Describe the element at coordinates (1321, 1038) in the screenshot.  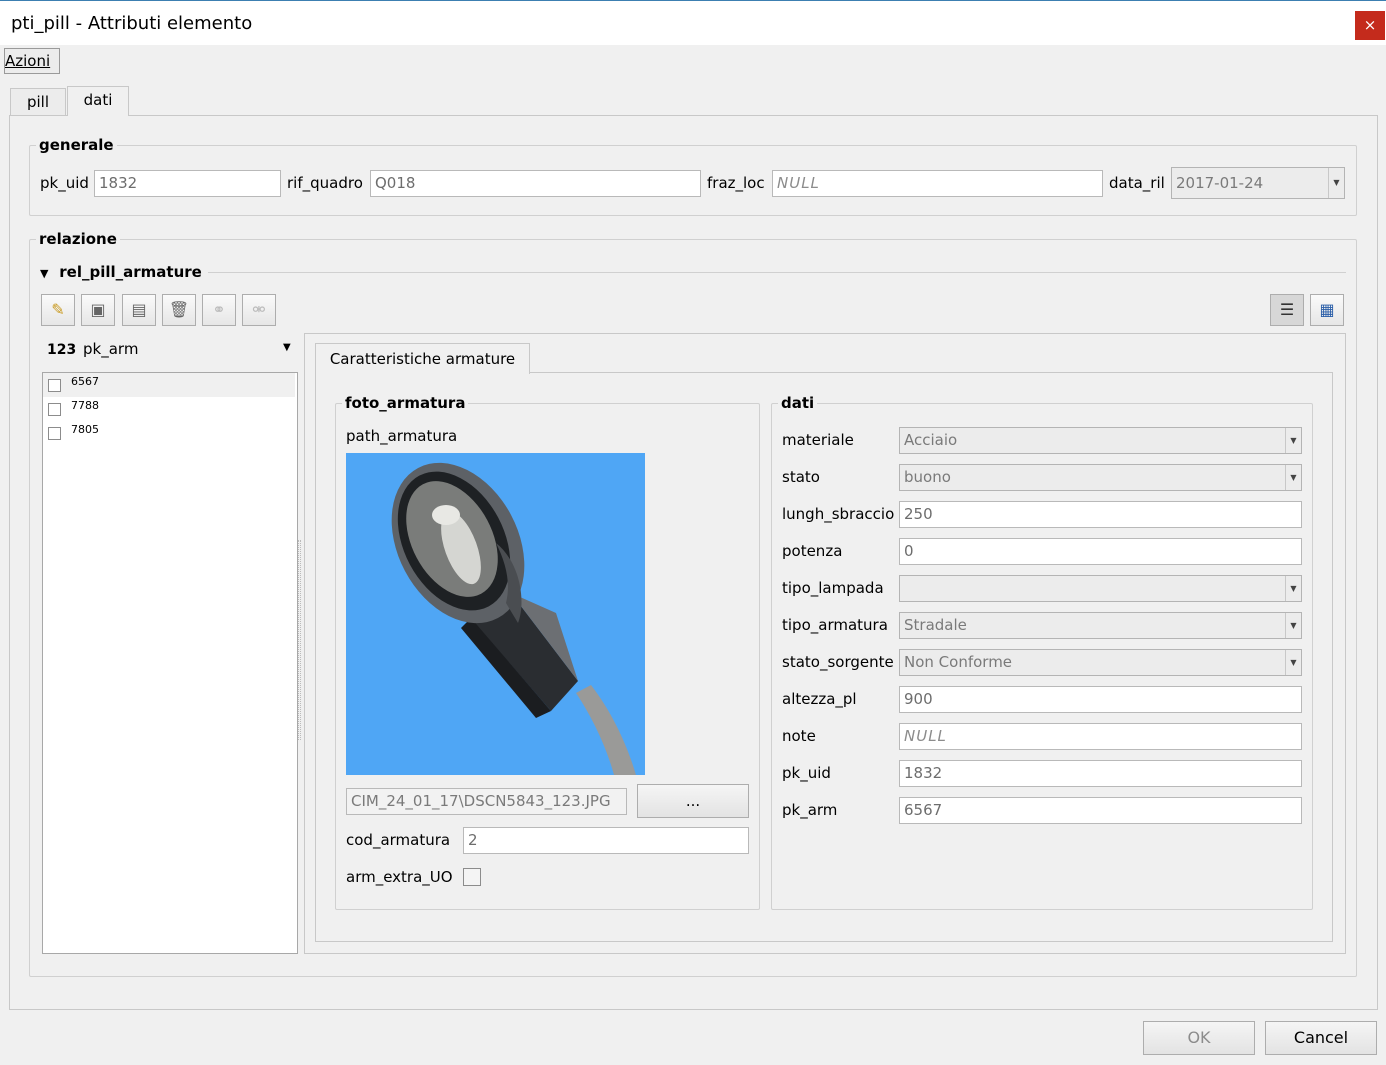
I see `cancel-button: Cancel` at that location.